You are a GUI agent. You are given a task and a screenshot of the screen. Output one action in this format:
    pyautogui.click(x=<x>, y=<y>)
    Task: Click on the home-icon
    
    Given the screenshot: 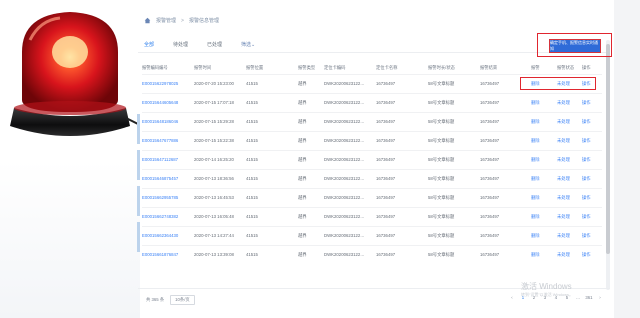 What is the action you would take?
    pyautogui.click(x=147, y=20)
    